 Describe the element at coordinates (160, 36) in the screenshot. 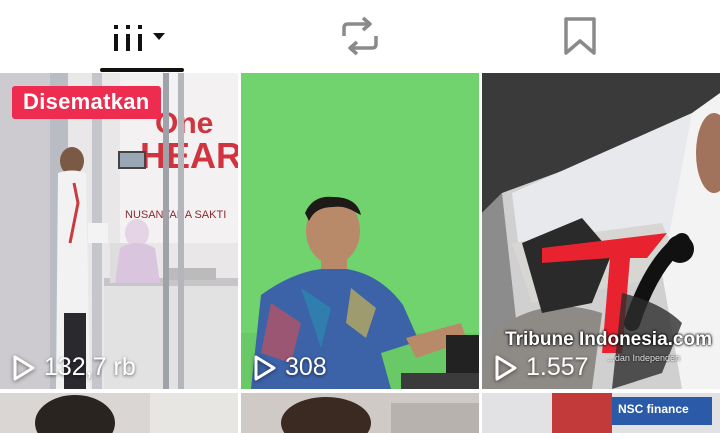

I see `chevron-down-icon` at that location.